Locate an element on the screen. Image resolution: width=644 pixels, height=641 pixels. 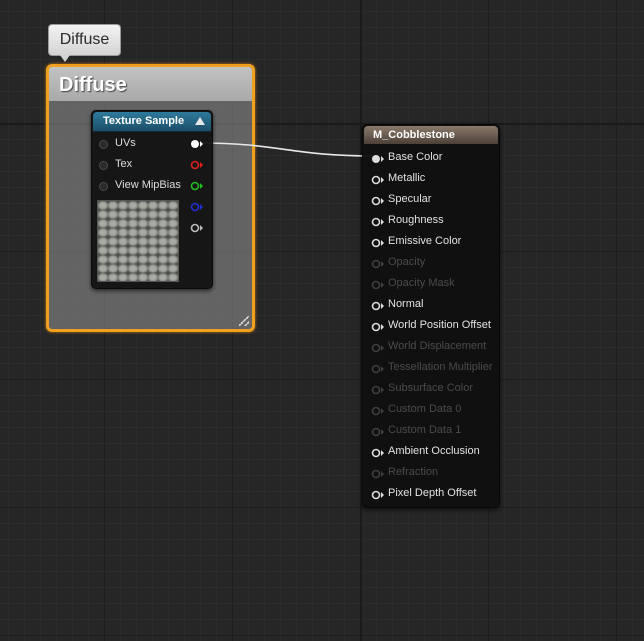
material-input-row: Roughness is located at coordinates (431, 221).